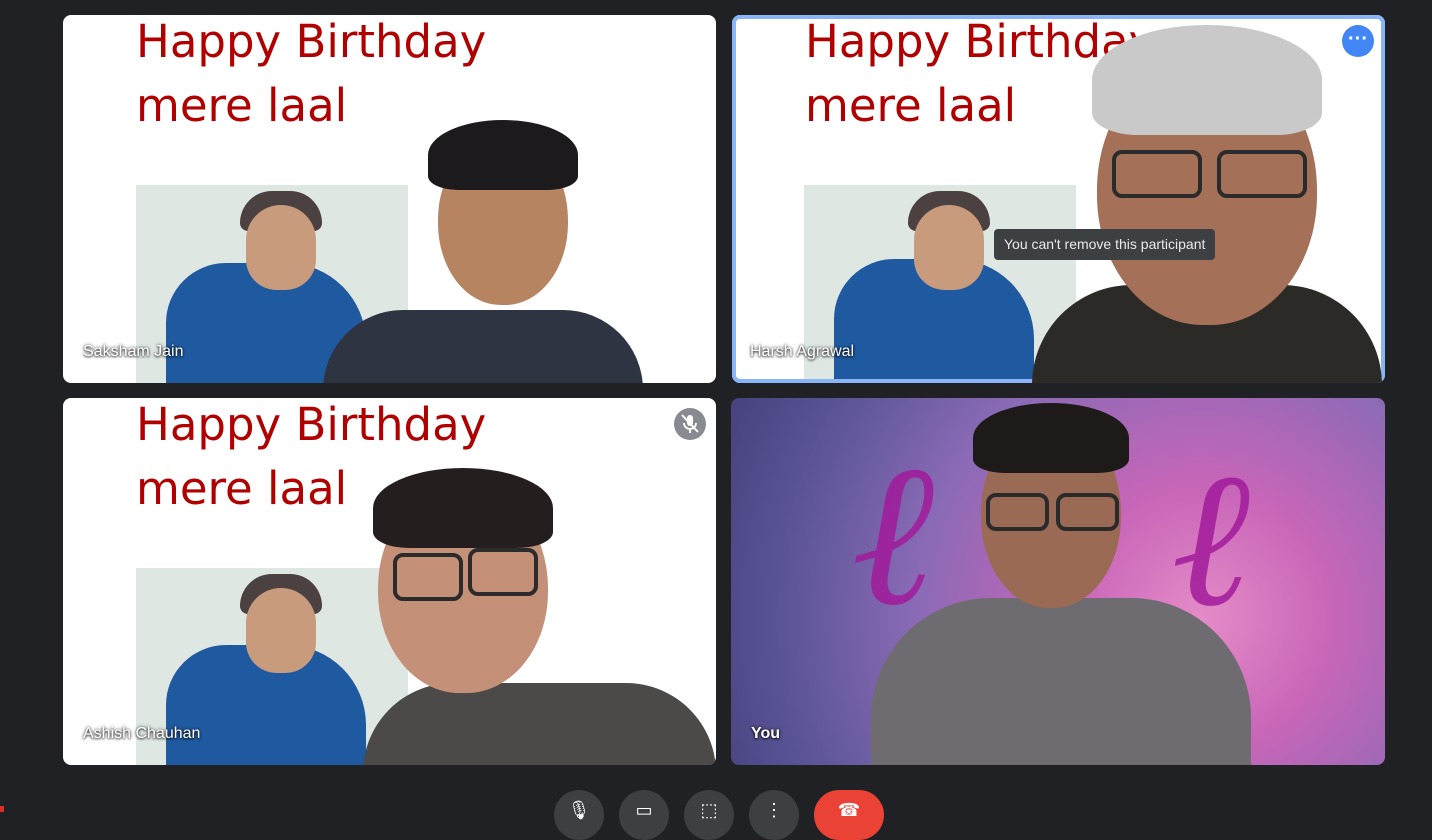 The image size is (1432, 840). I want to click on end-call-button: ☎, so click(849, 815).